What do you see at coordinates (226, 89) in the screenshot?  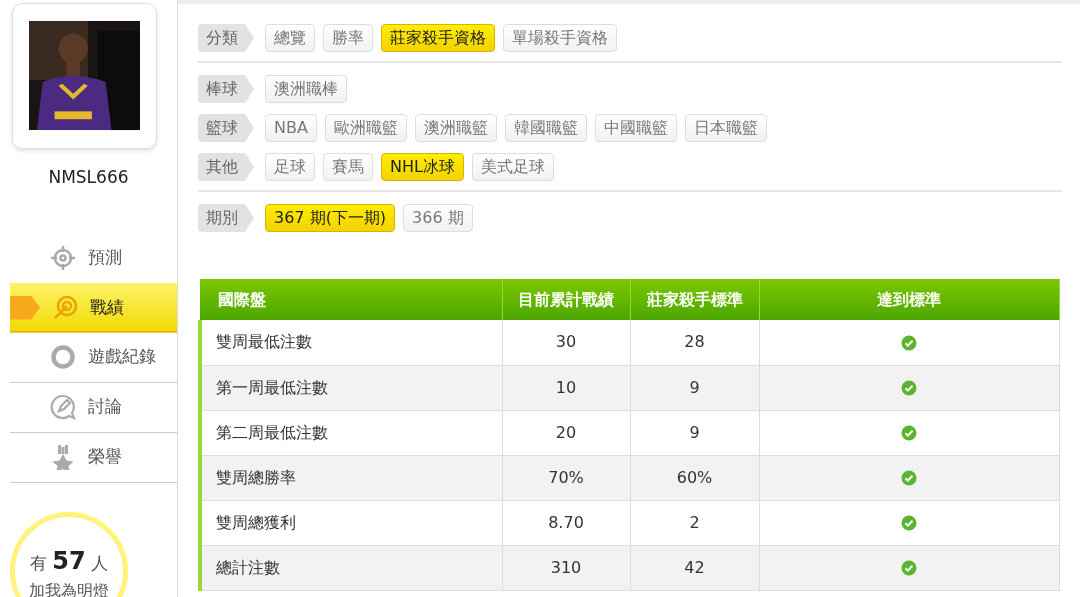 I see `filter-label: 棒球` at bounding box center [226, 89].